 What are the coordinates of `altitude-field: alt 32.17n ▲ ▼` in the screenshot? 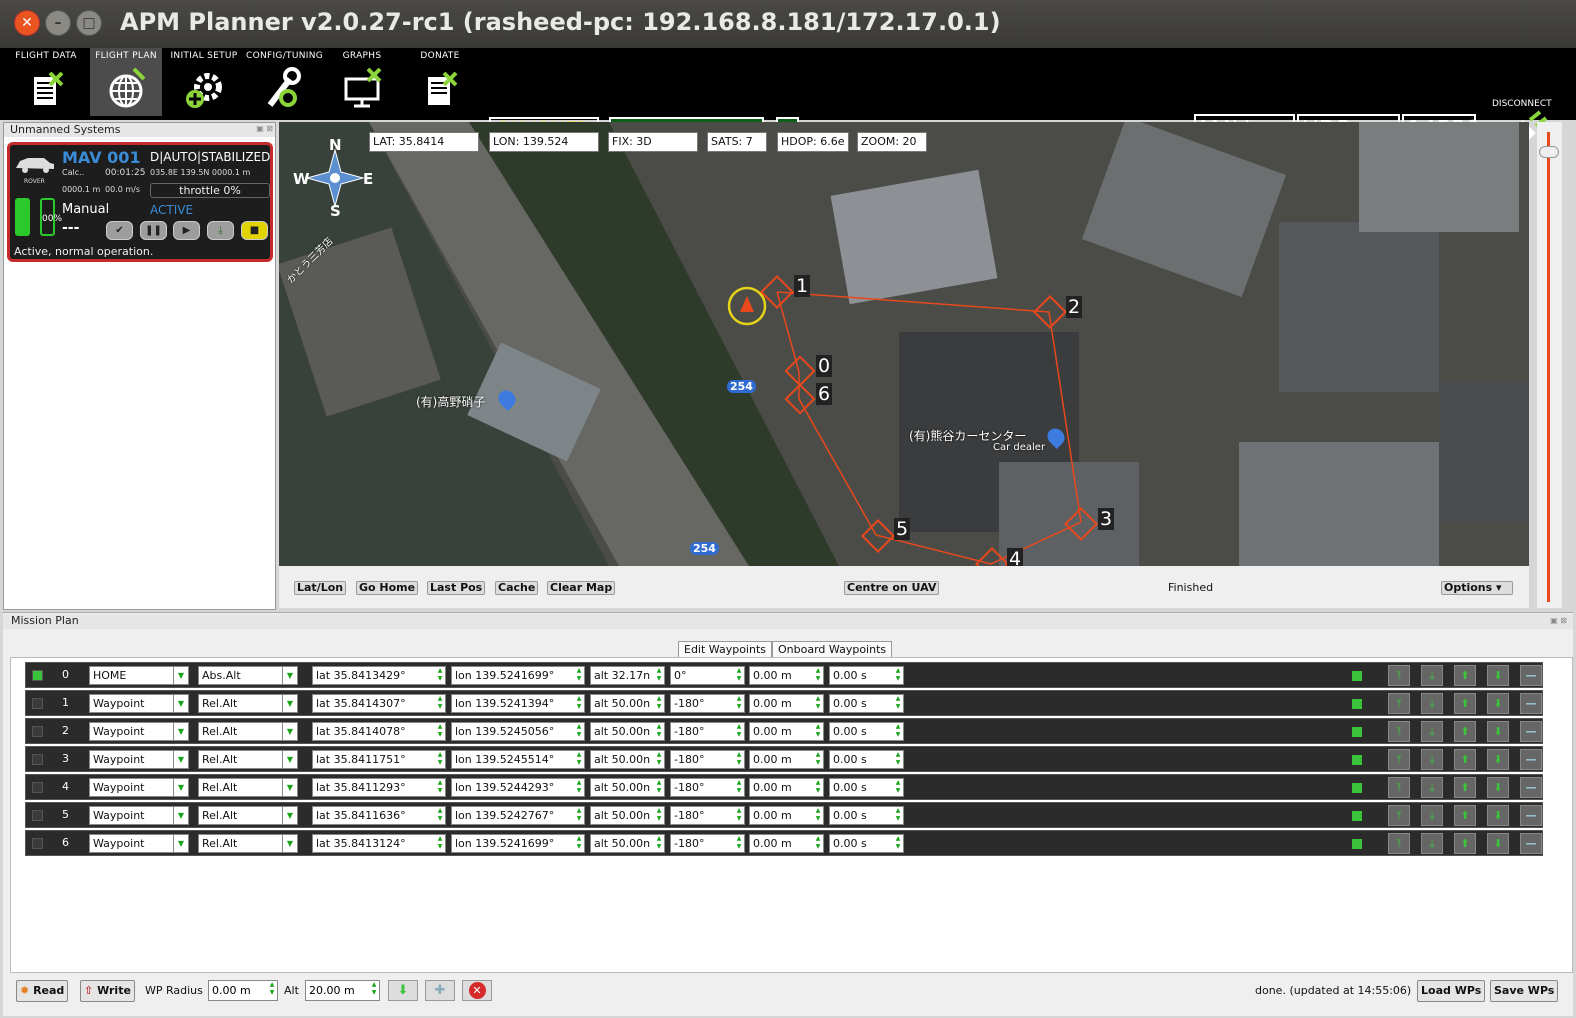 It's located at (627, 675).